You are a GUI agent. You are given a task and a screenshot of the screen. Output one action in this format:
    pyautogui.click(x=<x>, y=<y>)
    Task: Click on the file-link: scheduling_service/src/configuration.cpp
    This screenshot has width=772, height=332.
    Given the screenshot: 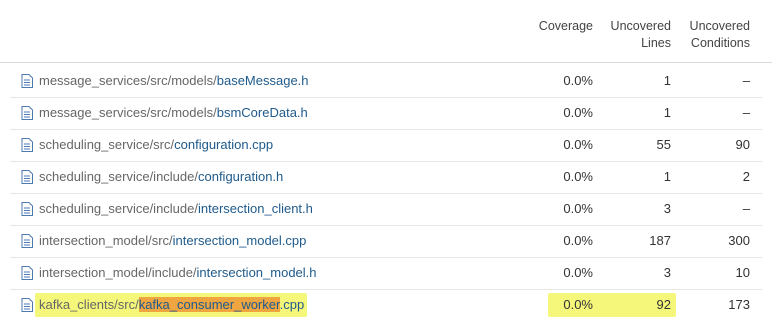 What is the action you would take?
    pyautogui.click(x=156, y=145)
    